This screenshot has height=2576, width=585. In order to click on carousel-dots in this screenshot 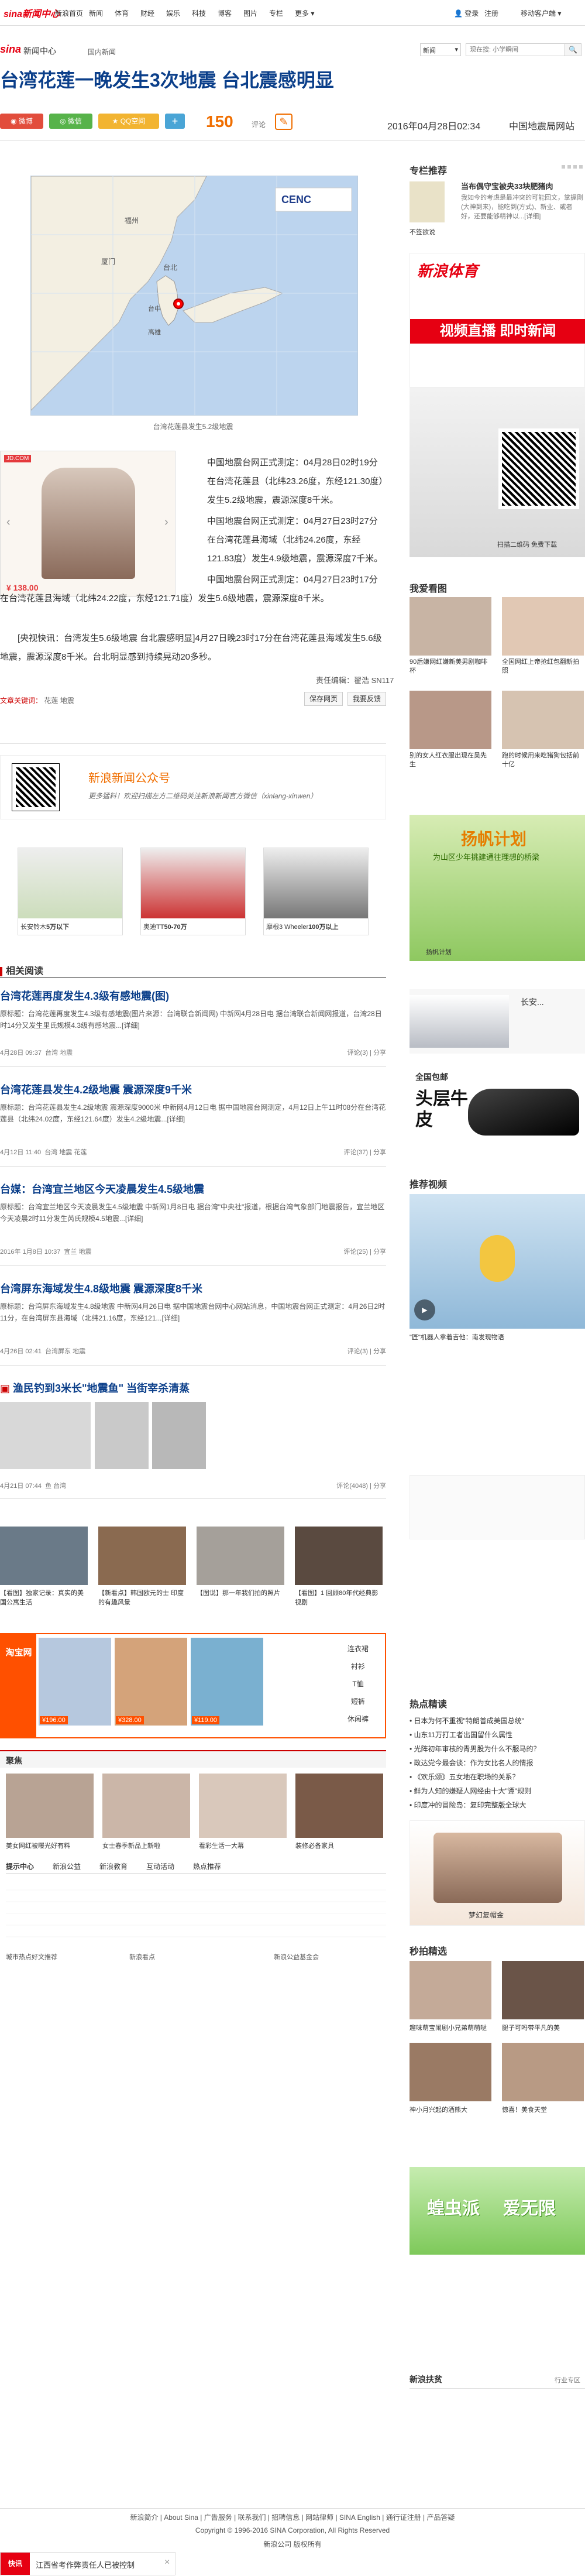, I will do `click(573, 167)`.